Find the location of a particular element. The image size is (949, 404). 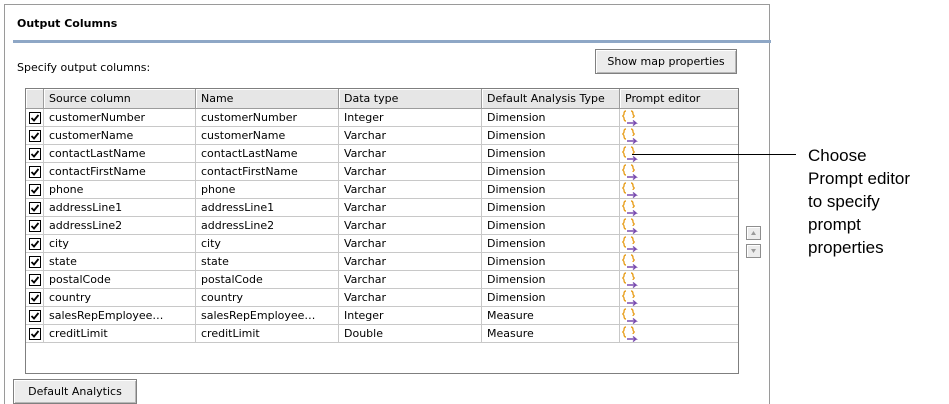

source-column-cell: customerNumber is located at coordinates (120, 118).